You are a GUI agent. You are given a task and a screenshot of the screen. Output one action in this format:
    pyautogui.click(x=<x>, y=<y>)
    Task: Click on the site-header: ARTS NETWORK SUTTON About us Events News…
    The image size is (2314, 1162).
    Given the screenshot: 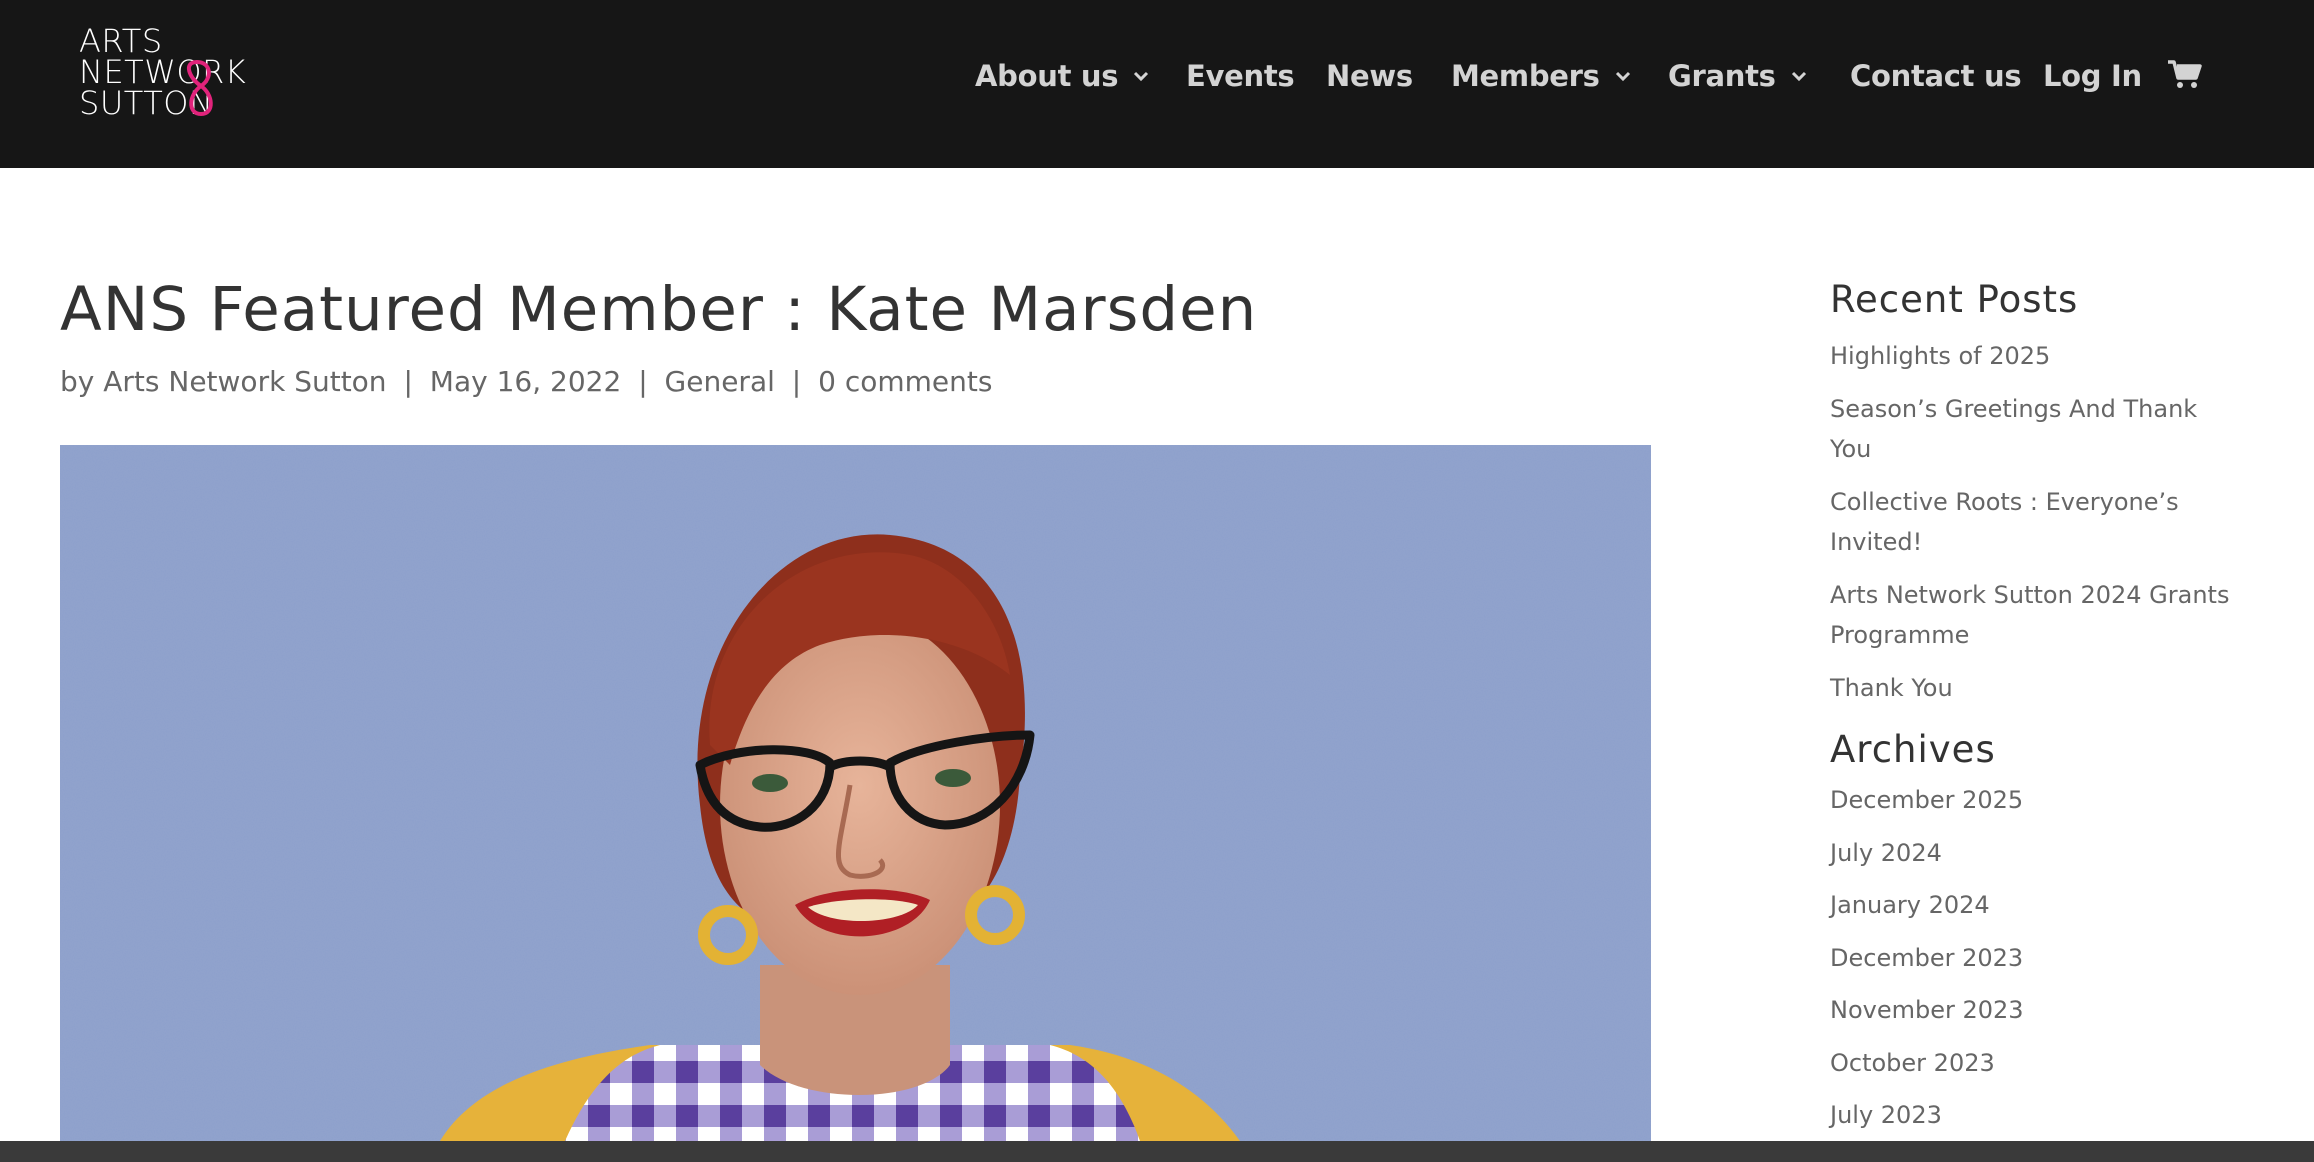 What is the action you would take?
    pyautogui.click(x=1157, y=84)
    